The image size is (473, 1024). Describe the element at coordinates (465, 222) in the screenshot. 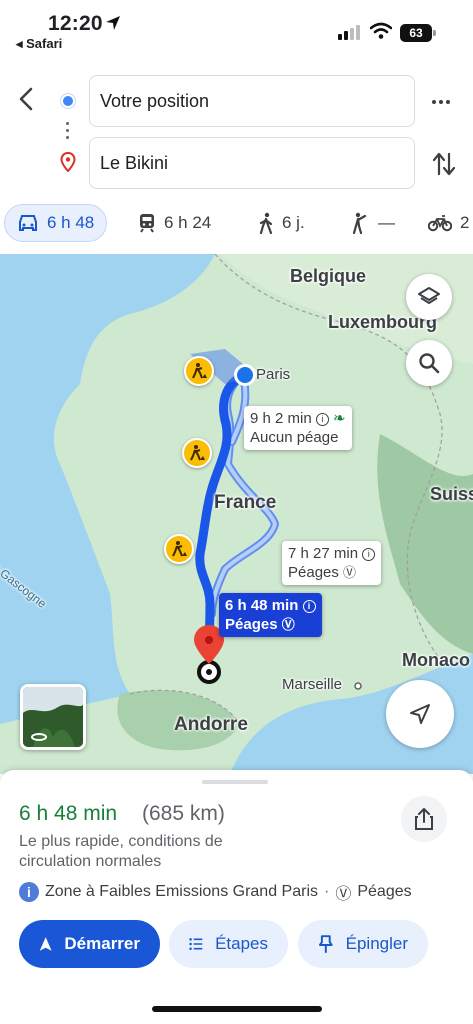

I see `tab-cycling-label: 2` at that location.